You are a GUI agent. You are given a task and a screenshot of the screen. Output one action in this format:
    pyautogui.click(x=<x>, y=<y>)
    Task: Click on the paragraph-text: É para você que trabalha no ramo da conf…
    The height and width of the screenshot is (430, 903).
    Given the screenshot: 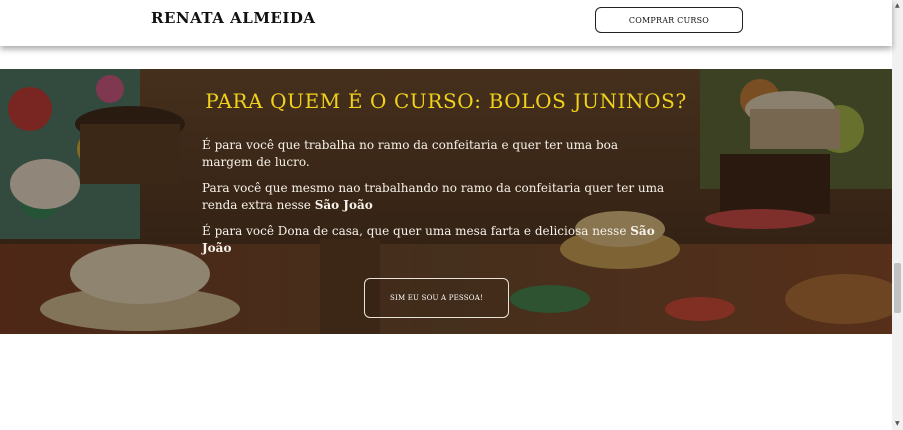 What is the action you would take?
    pyautogui.click(x=410, y=153)
    